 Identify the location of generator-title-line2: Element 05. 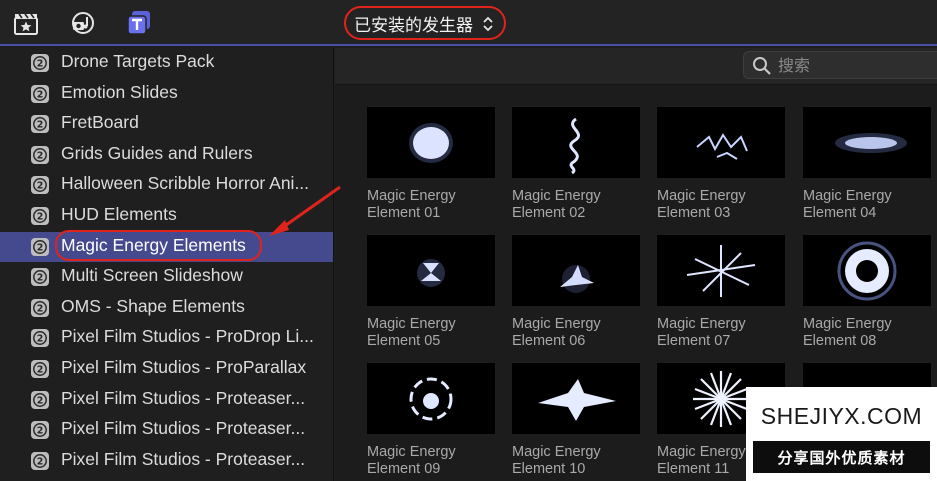
(404, 341).